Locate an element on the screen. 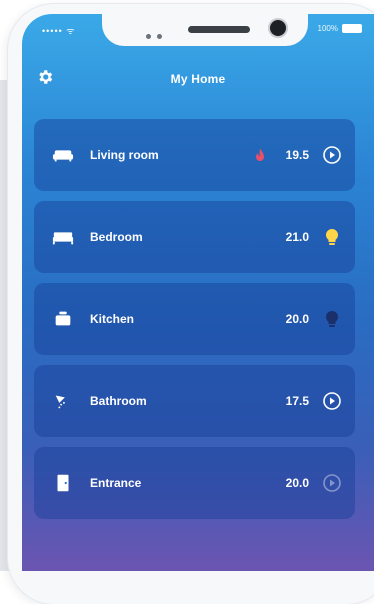  lightbulb-icon is located at coordinates (332, 237).